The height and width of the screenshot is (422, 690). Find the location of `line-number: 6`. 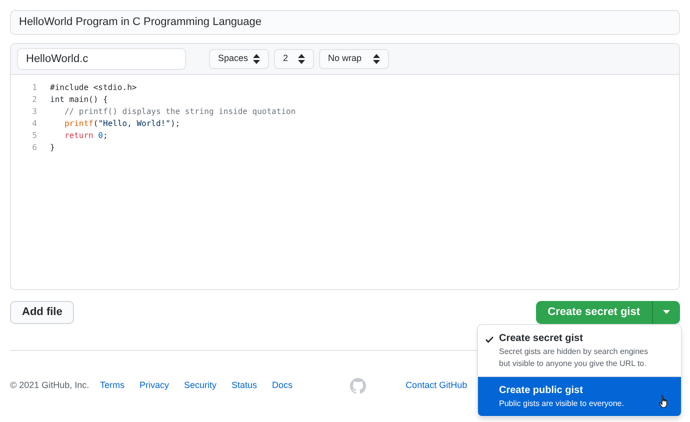

line-number: 6 is located at coordinates (34, 148).